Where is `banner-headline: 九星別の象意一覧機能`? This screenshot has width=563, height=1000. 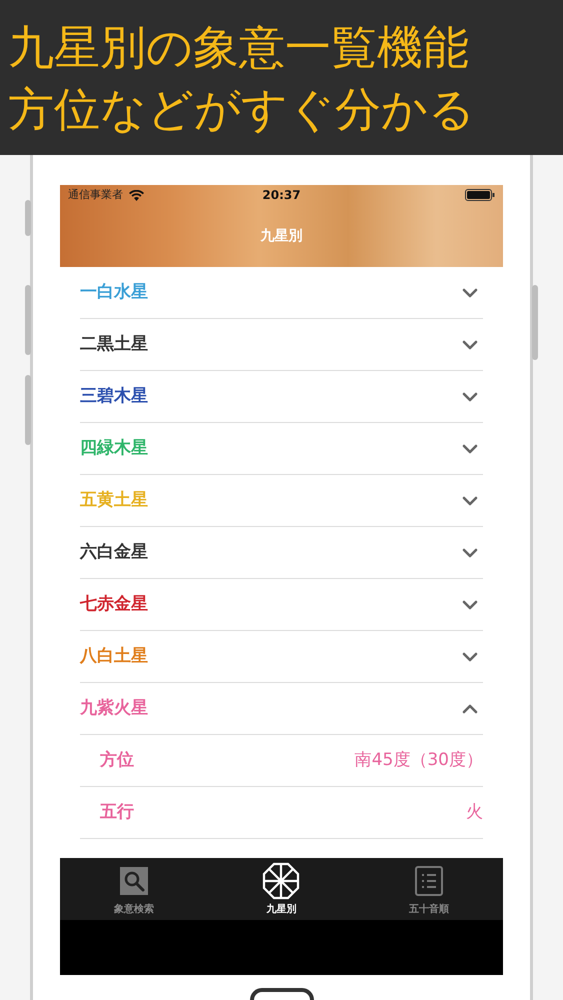
banner-headline: 九星別の象意一覧機能 is located at coordinates (239, 47).